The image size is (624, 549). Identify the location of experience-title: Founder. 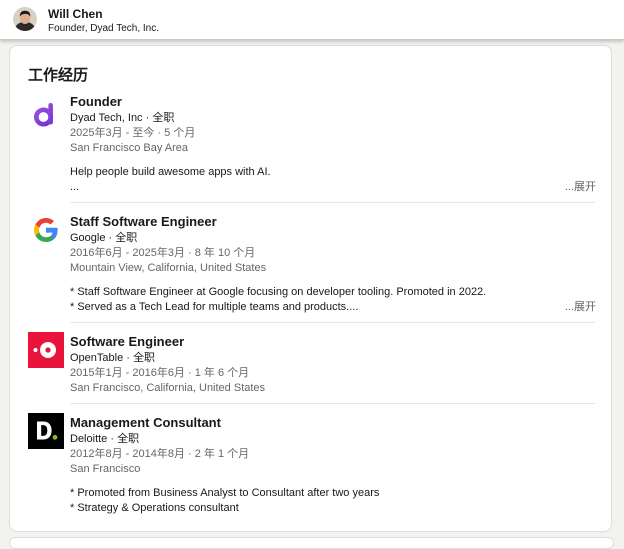
(96, 102).